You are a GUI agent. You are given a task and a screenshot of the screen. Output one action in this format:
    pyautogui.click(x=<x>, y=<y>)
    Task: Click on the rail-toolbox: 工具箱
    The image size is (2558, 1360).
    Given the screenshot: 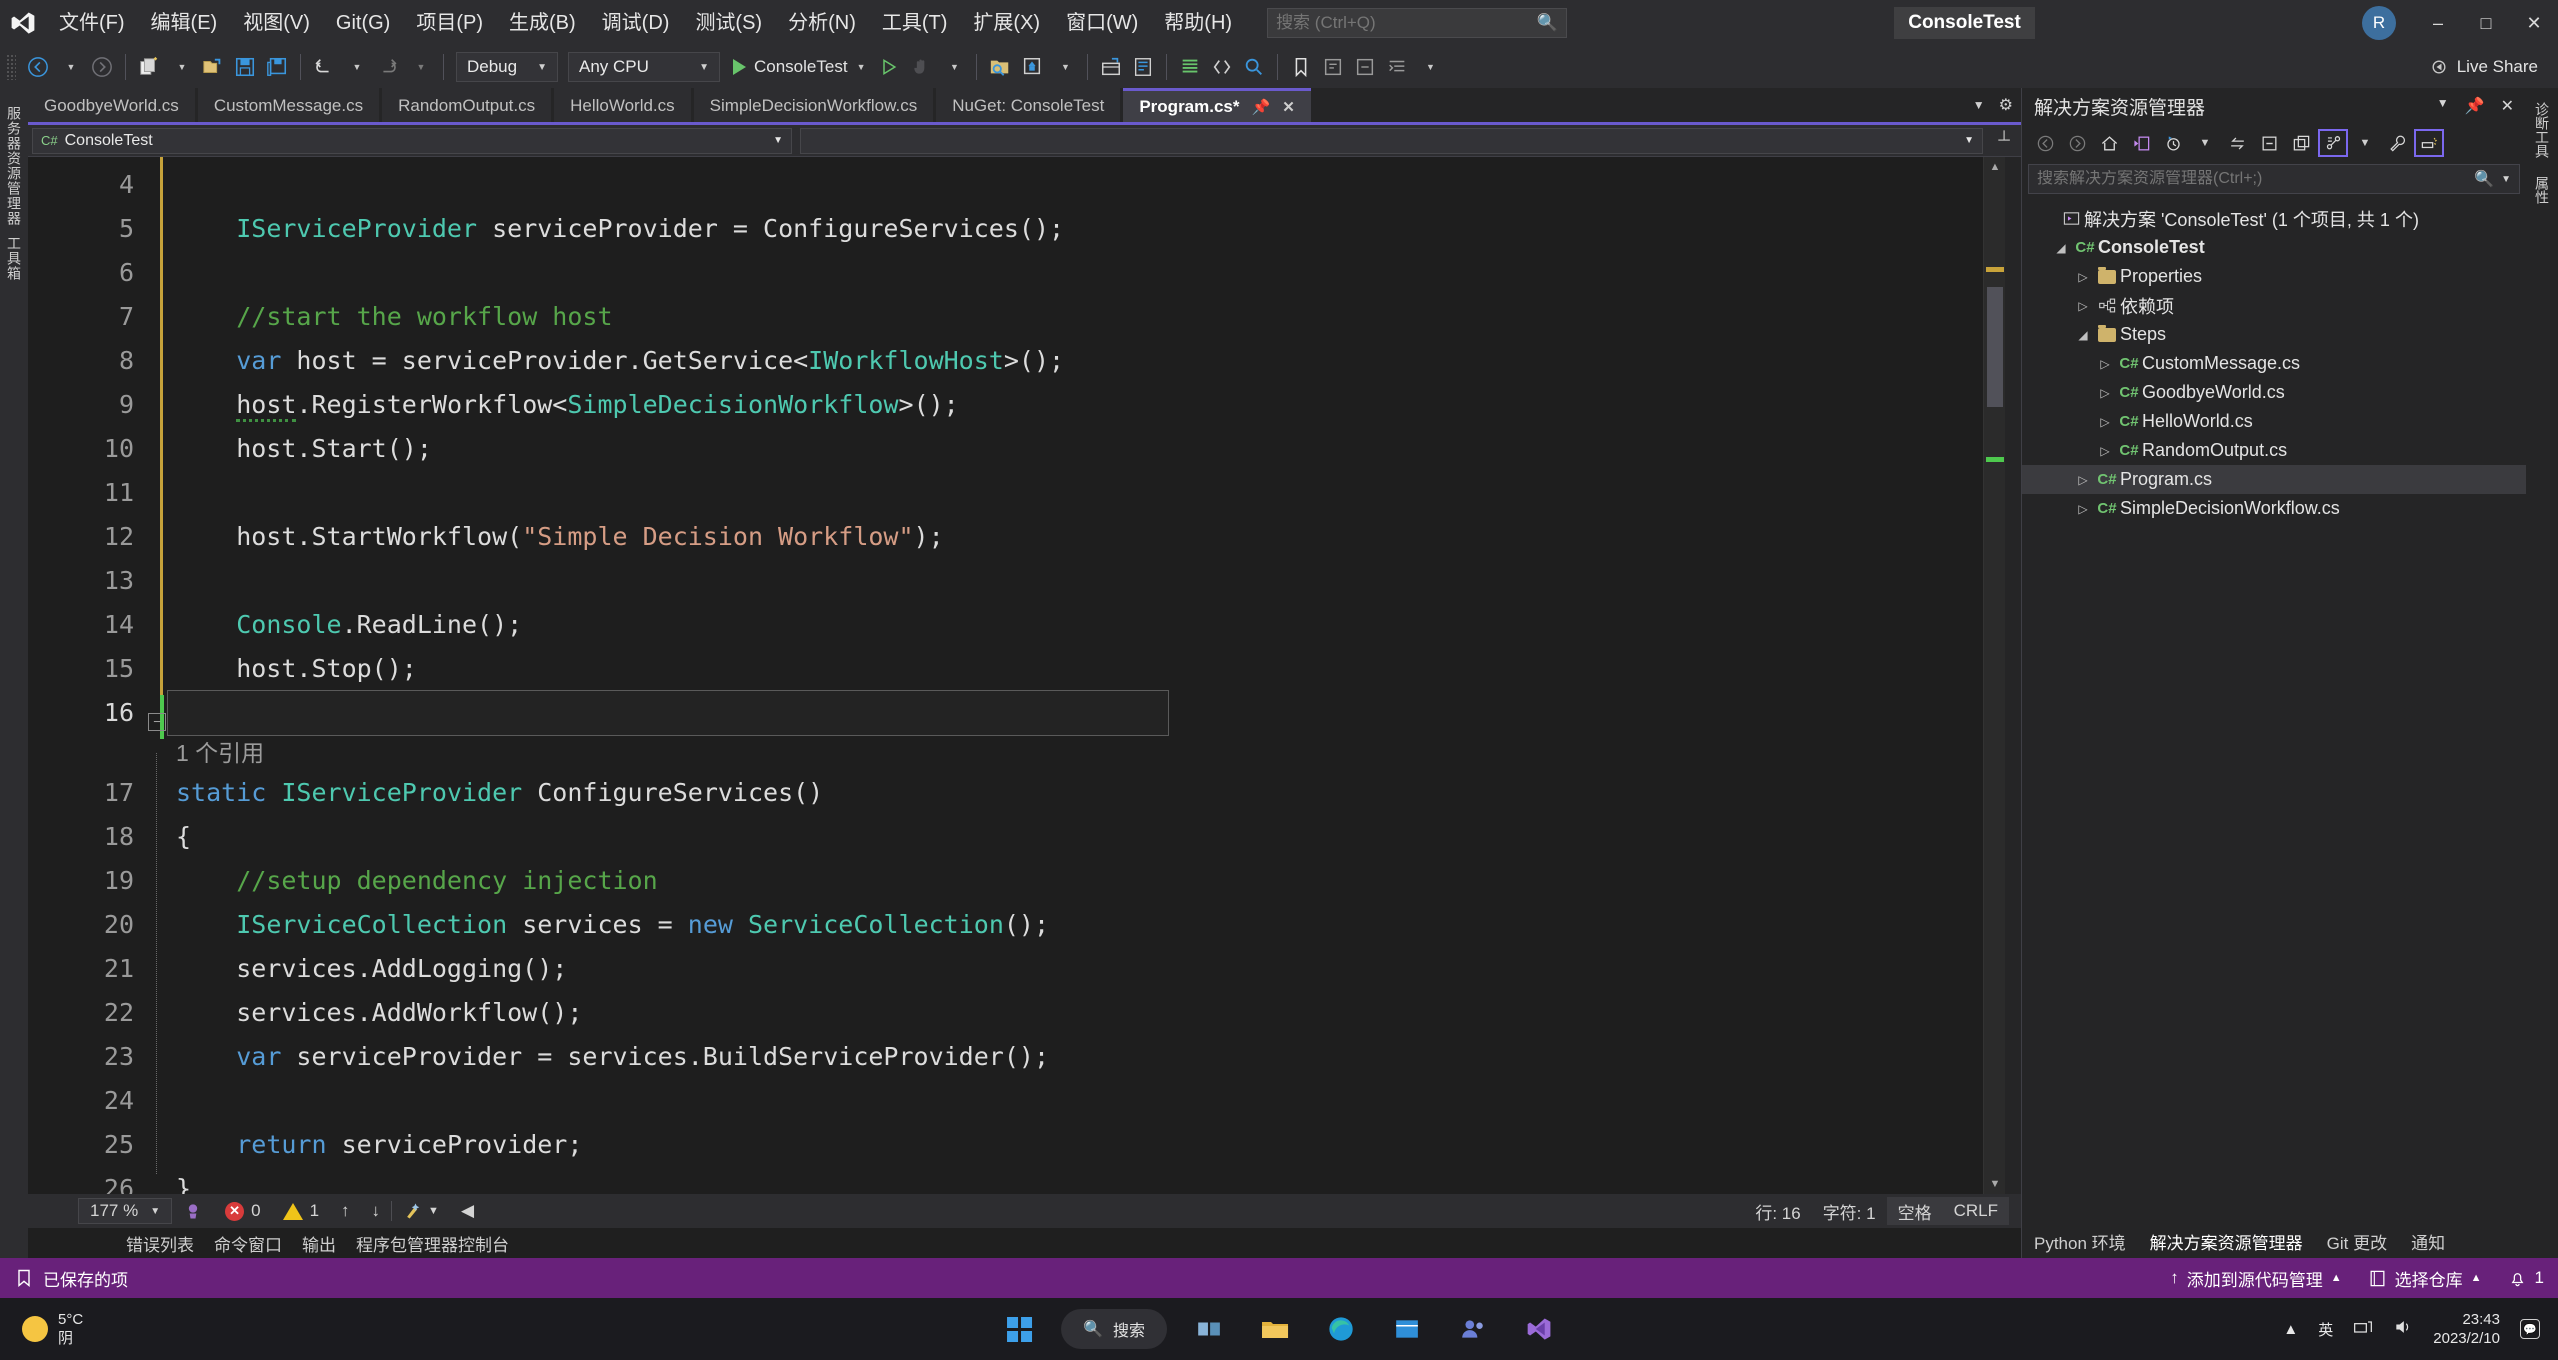 What is the action you would take?
    pyautogui.click(x=14, y=258)
    